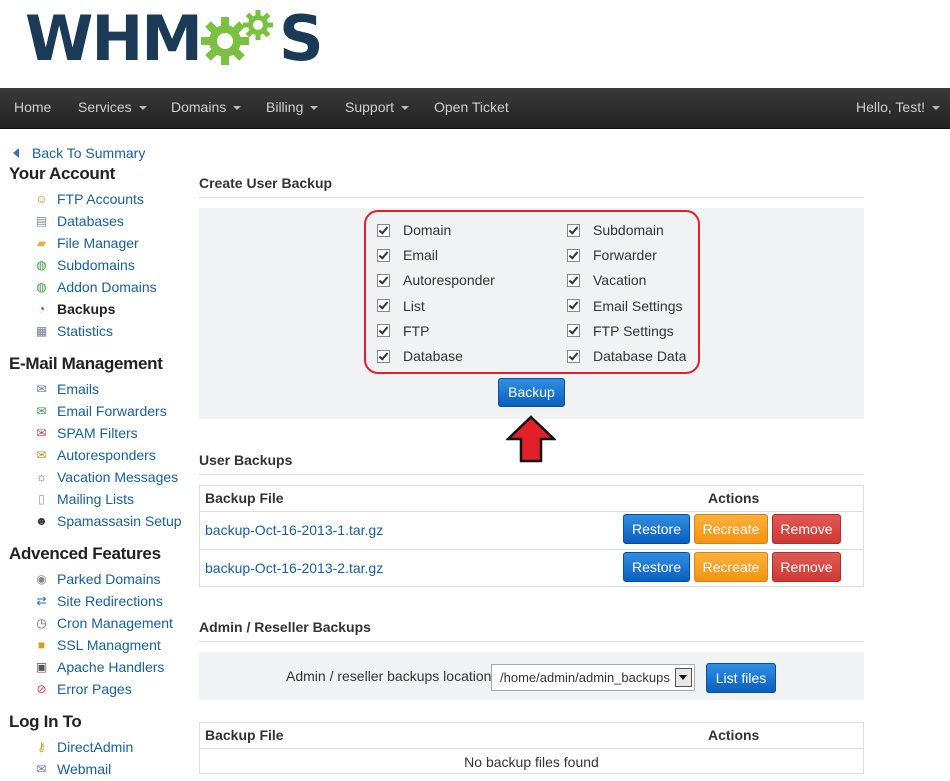  I want to click on sidebar-item-label: Site Redirections, so click(110, 601).